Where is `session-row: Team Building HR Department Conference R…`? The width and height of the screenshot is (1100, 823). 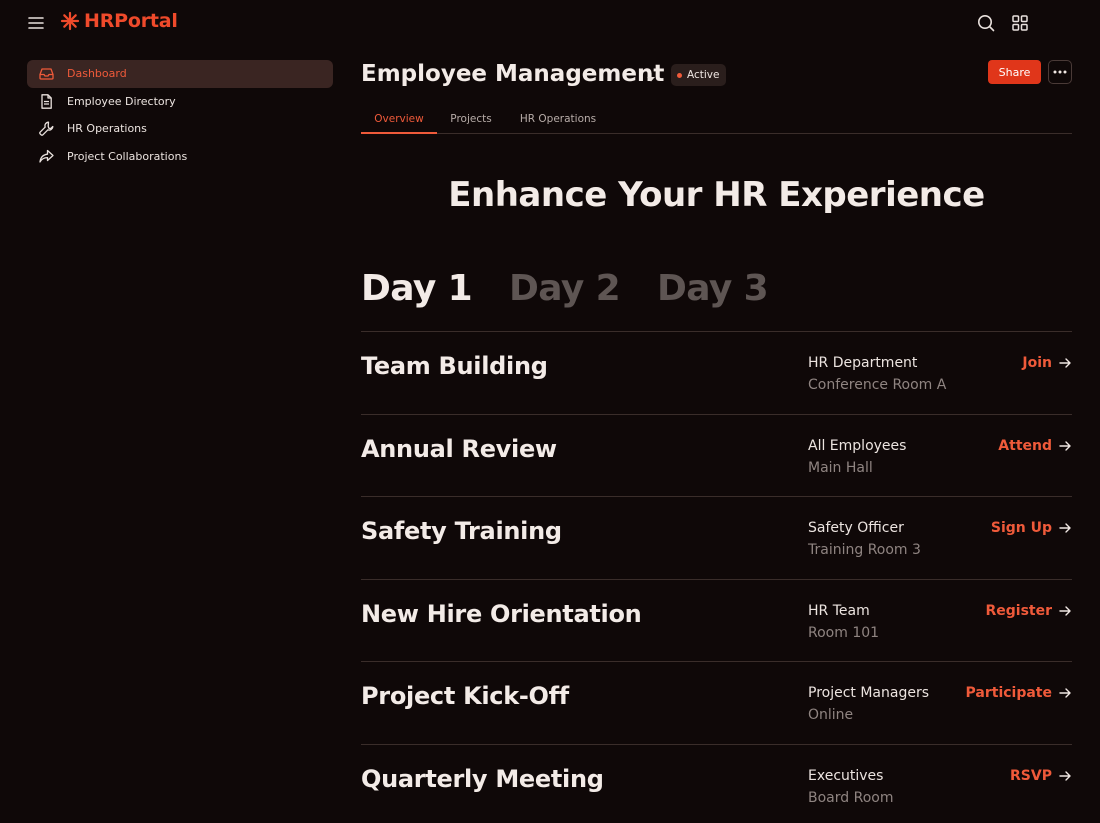 session-row: Team Building HR Department Conference R… is located at coordinates (716, 372).